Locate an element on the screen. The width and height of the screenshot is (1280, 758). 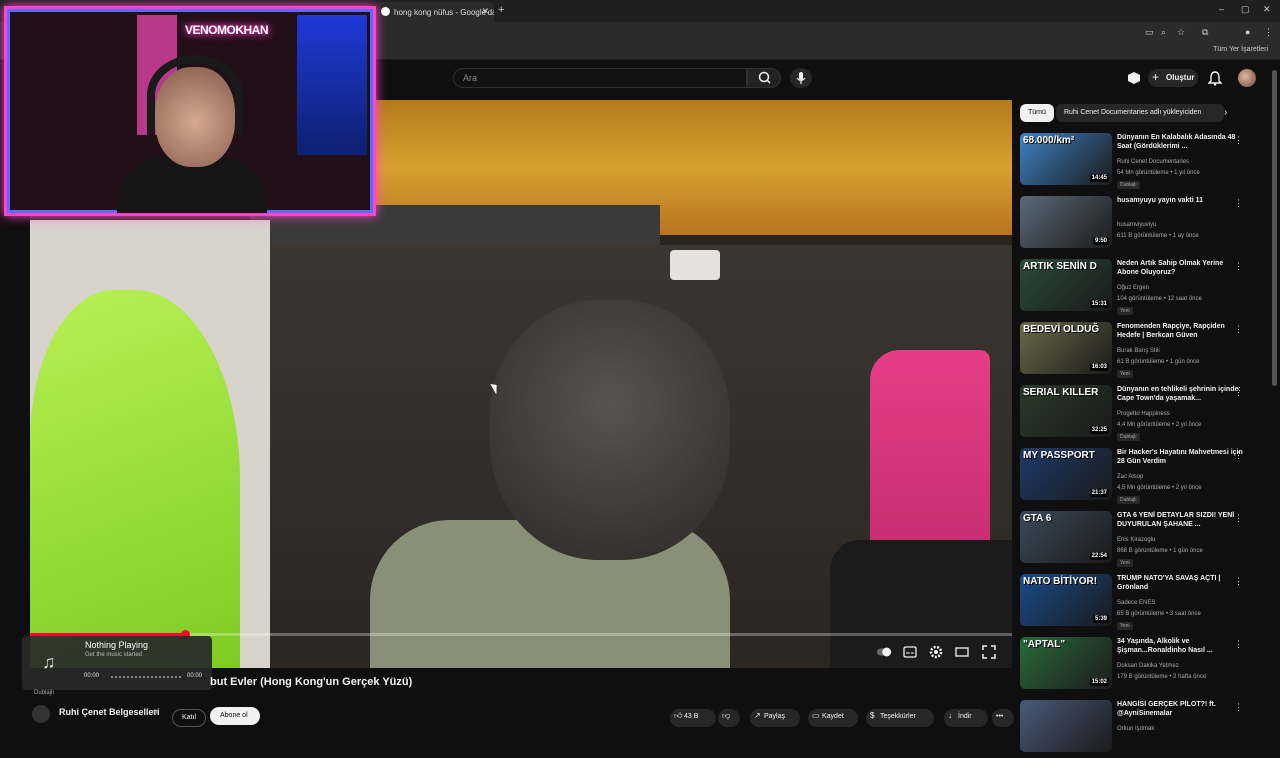
maximize-button: ▢ is located at coordinates (1245, 9).